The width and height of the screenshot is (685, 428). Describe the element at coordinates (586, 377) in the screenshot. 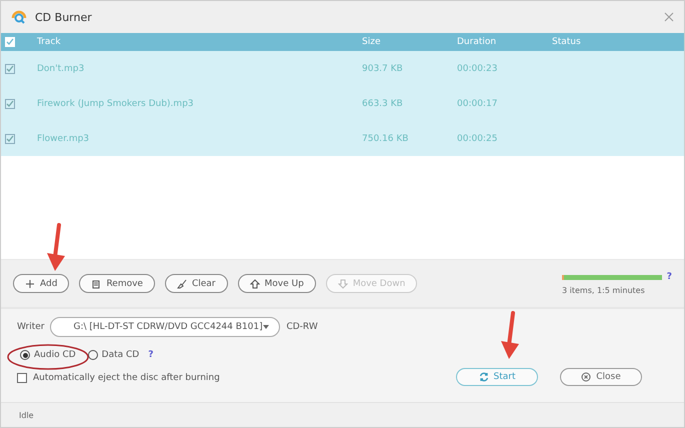

I see `close-circle-icon` at that location.